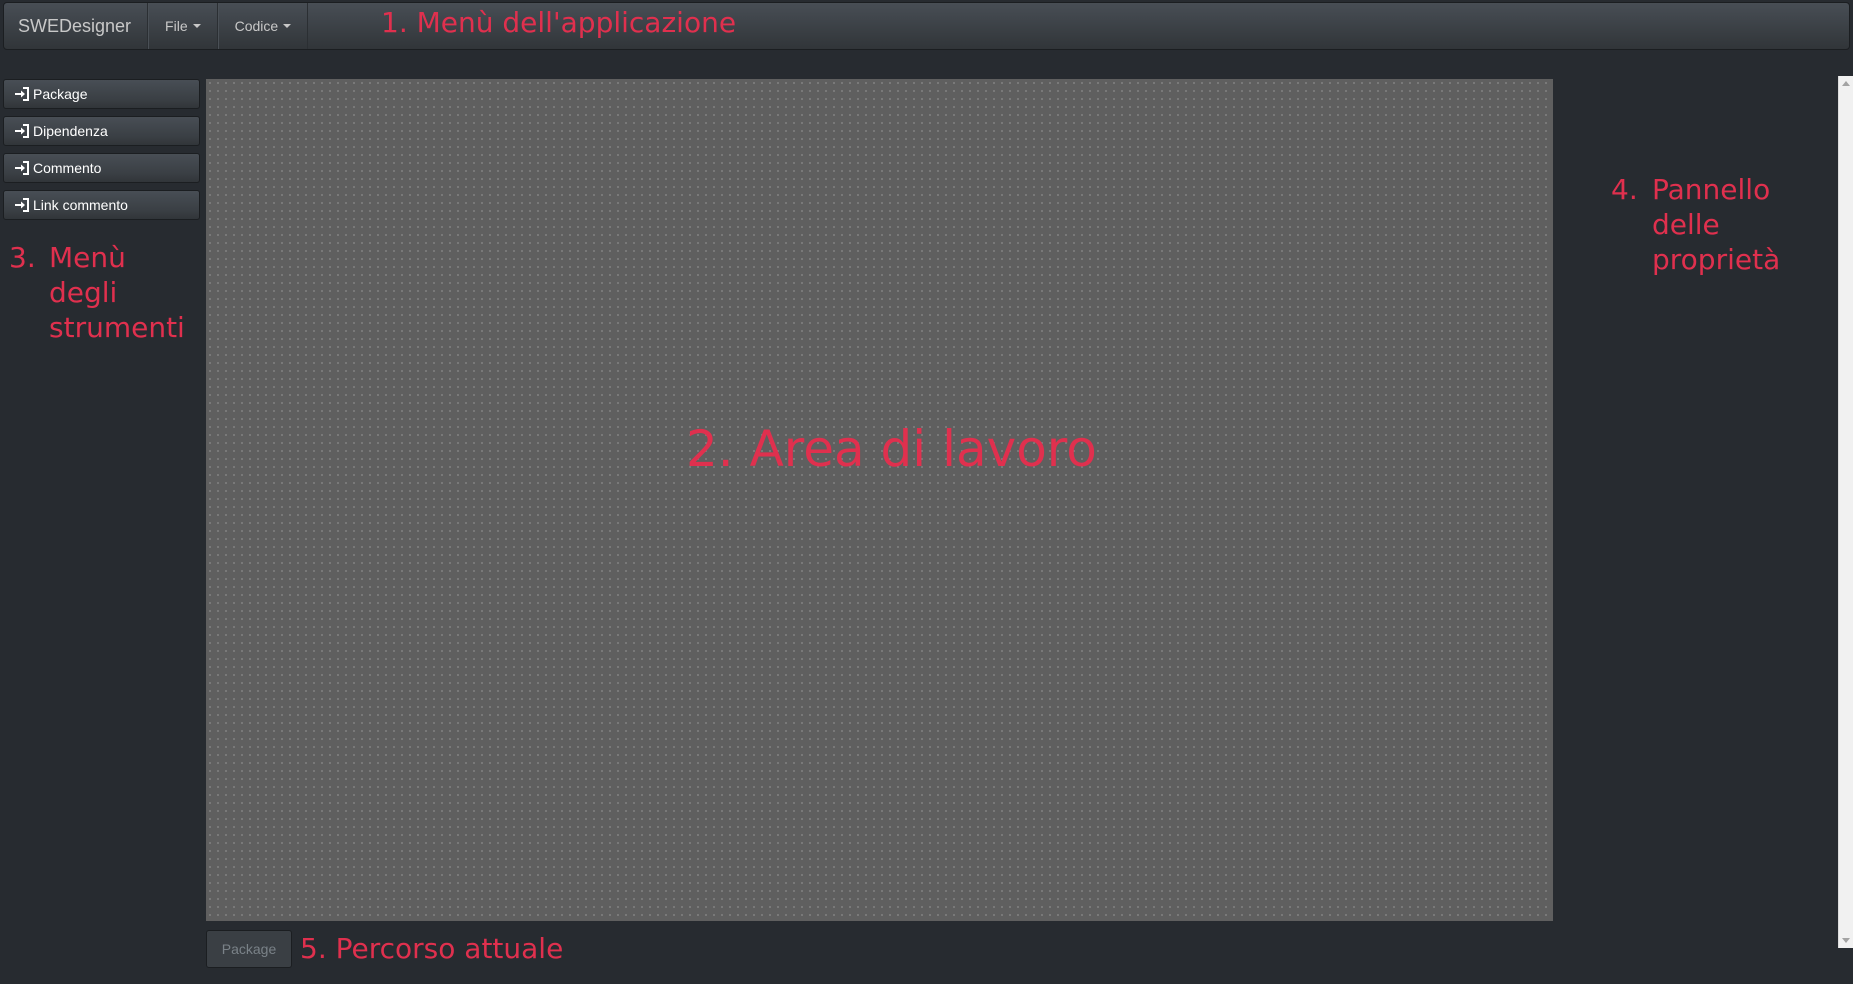 The image size is (1853, 984). What do you see at coordinates (67, 168) in the screenshot?
I see `tool-commento-label: Commento` at bounding box center [67, 168].